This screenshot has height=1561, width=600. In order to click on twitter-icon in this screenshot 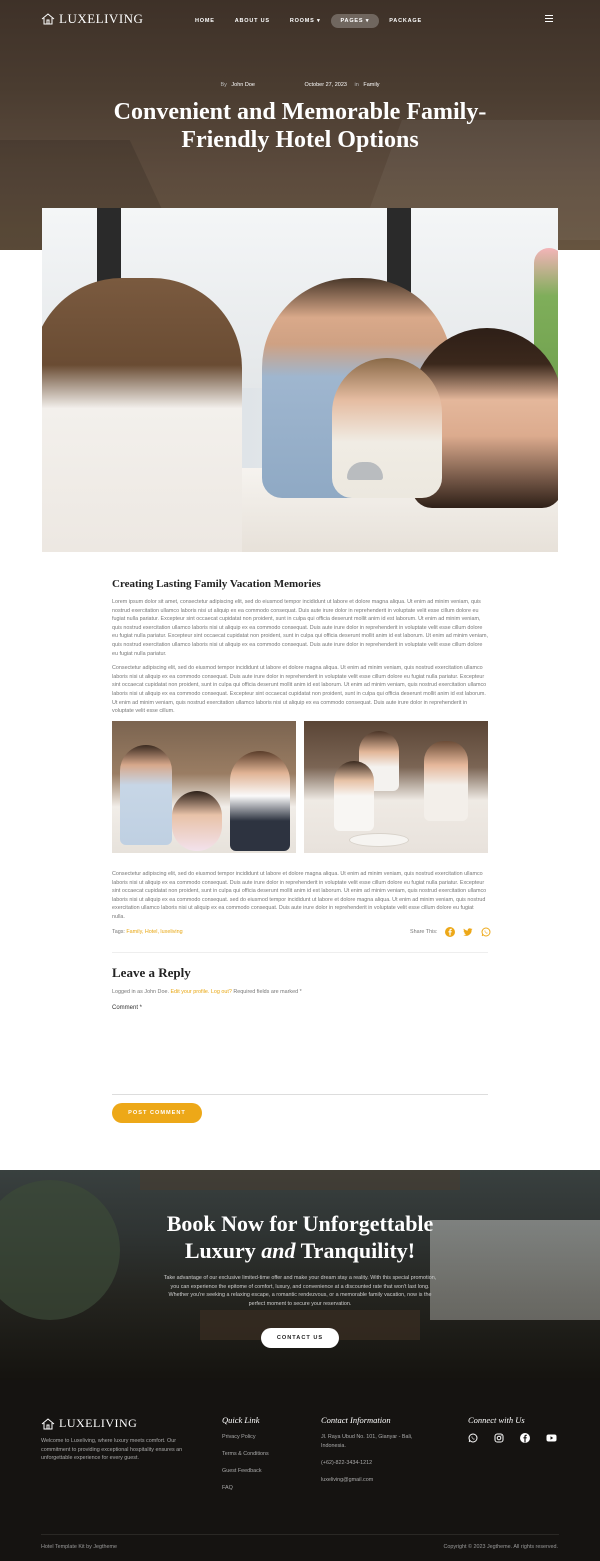, I will do `click(468, 932)`.